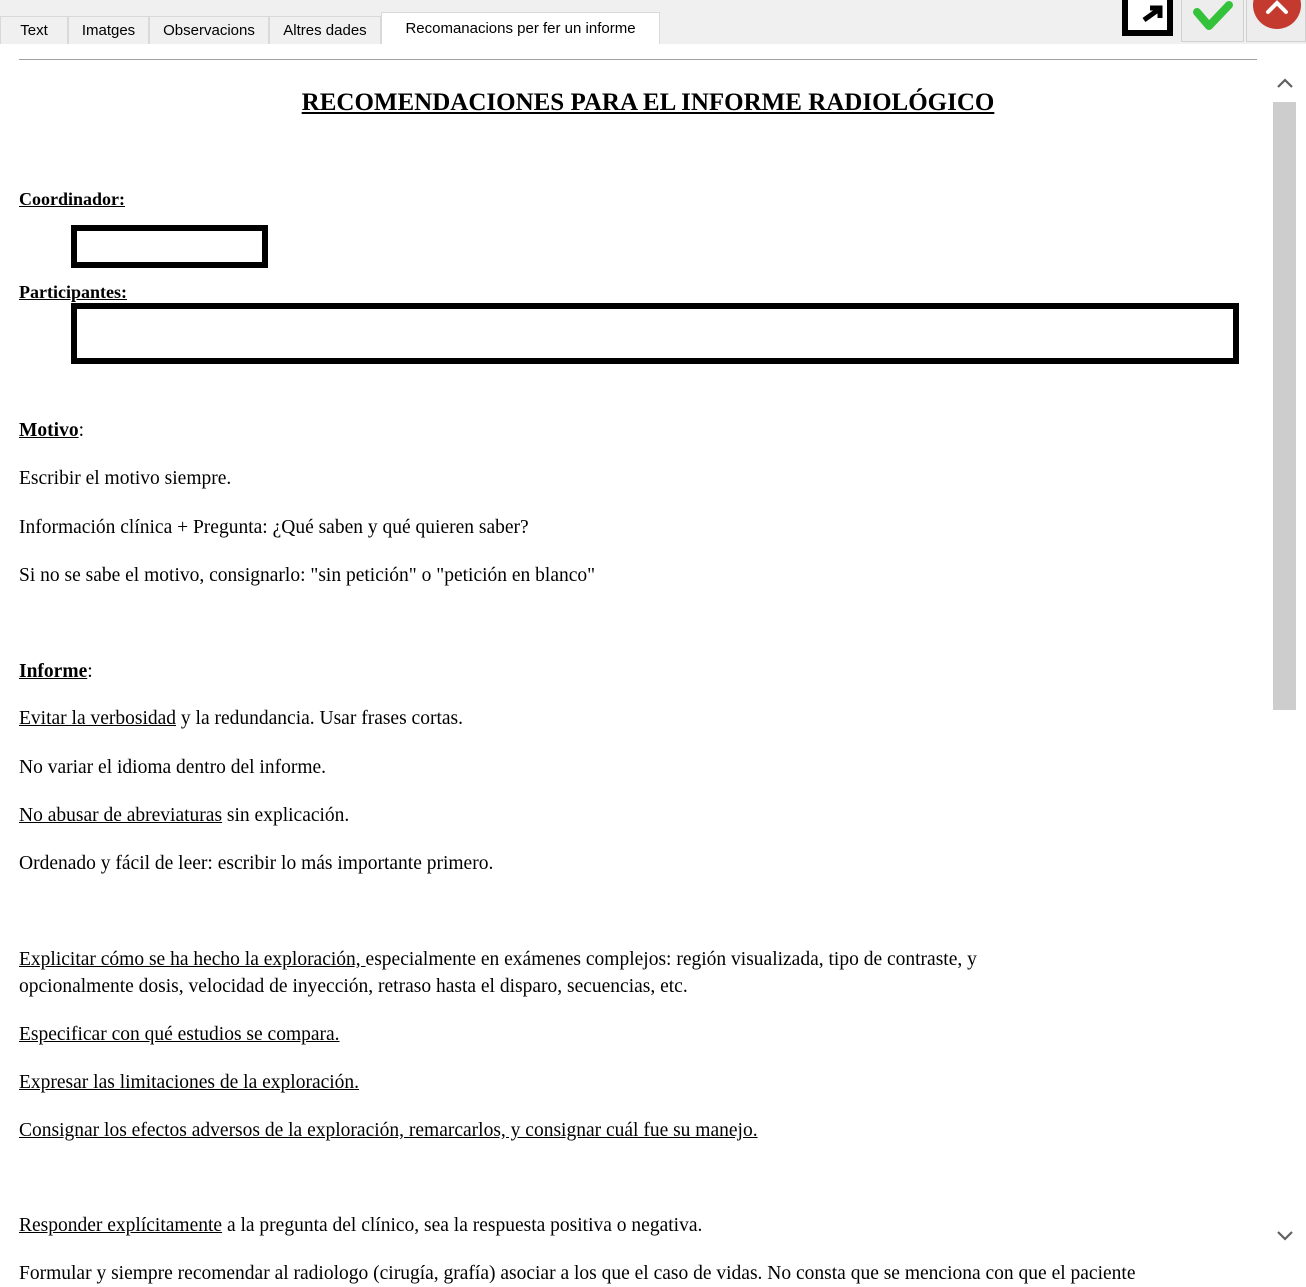 Image resolution: width=1306 pixels, height=1287 pixels. What do you see at coordinates (34, 30) in the screenshot?
I see `tab-text: Text` at bounding box center [34, 30].